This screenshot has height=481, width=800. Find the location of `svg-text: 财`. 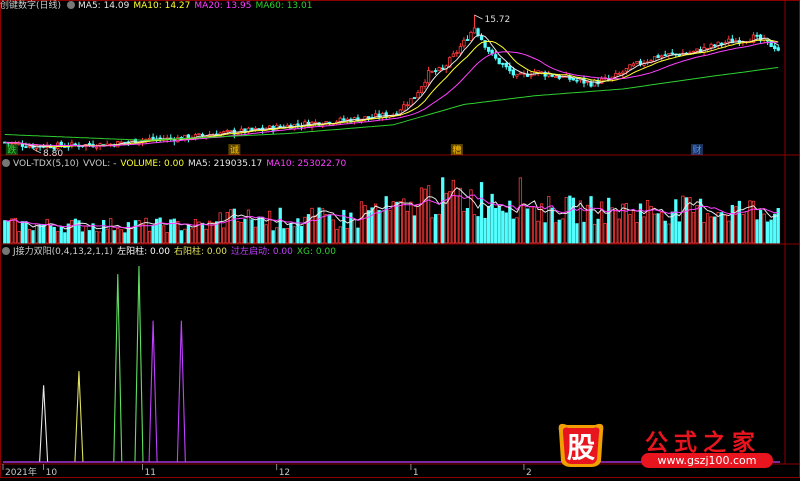

svg-text: 财 is located at coordinates (696, 150).